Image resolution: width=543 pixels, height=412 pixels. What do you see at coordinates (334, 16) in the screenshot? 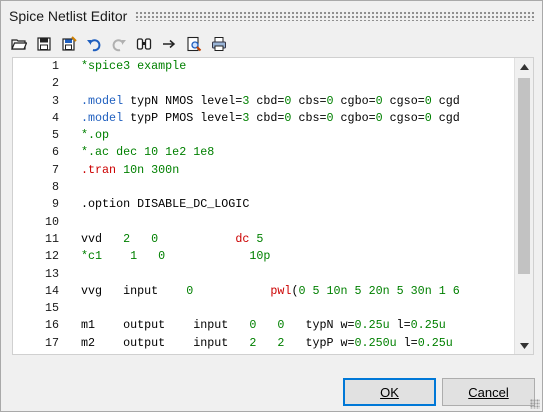
I see `title-drag-grip` at bounding box center [334, 16].